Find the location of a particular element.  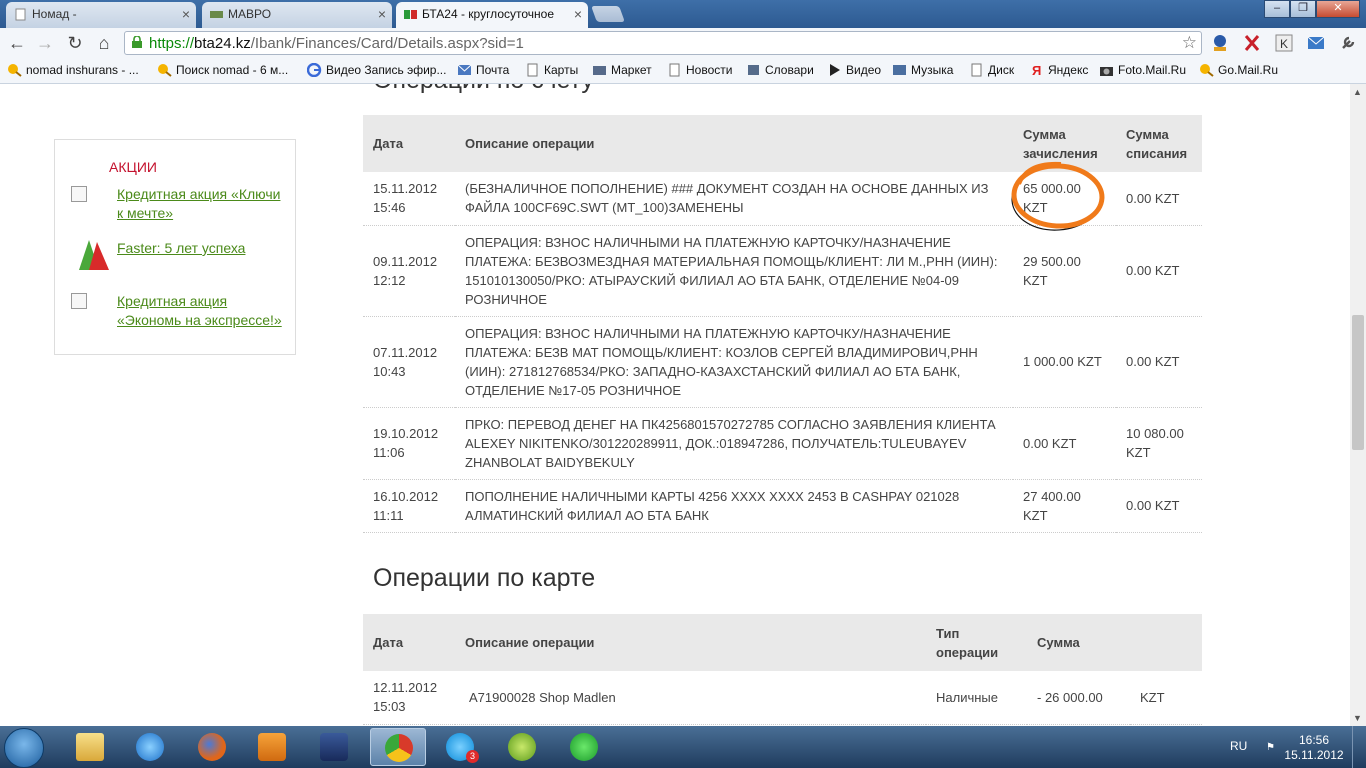

row-amount: - 26 000.00 is located at coordinates (1078, 698).